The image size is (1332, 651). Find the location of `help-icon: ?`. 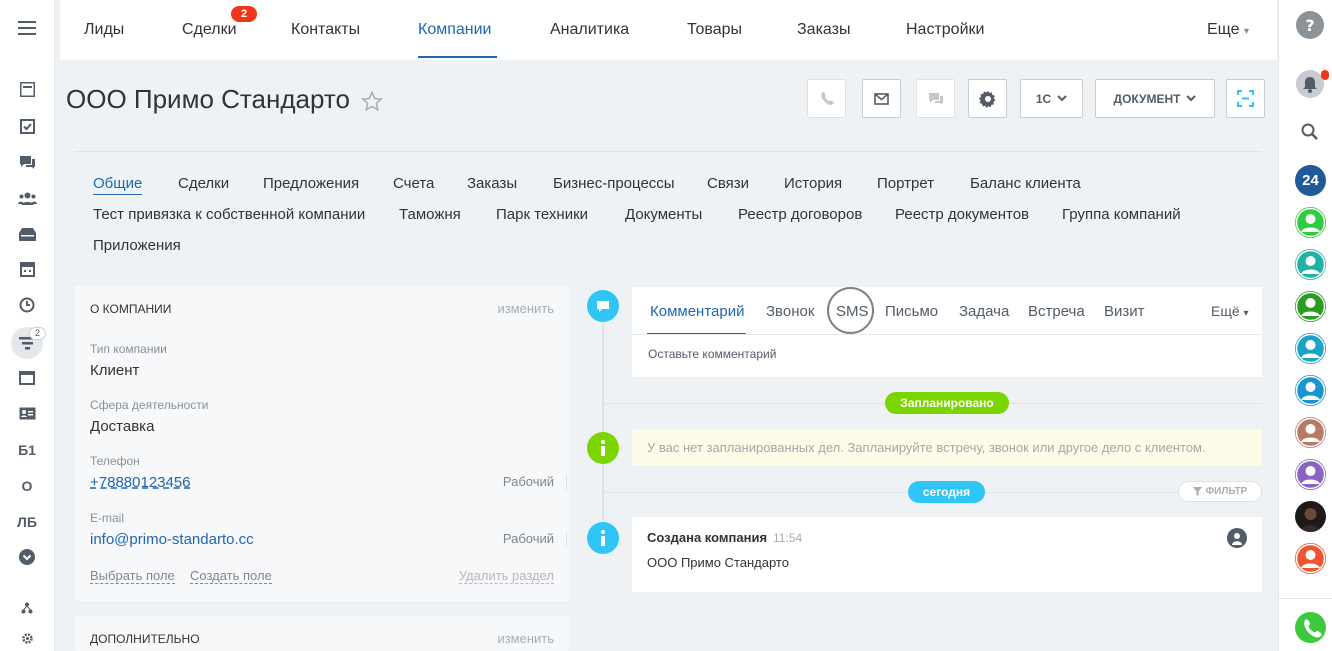

help-icon: ? is located at coordinates (1310, 25).